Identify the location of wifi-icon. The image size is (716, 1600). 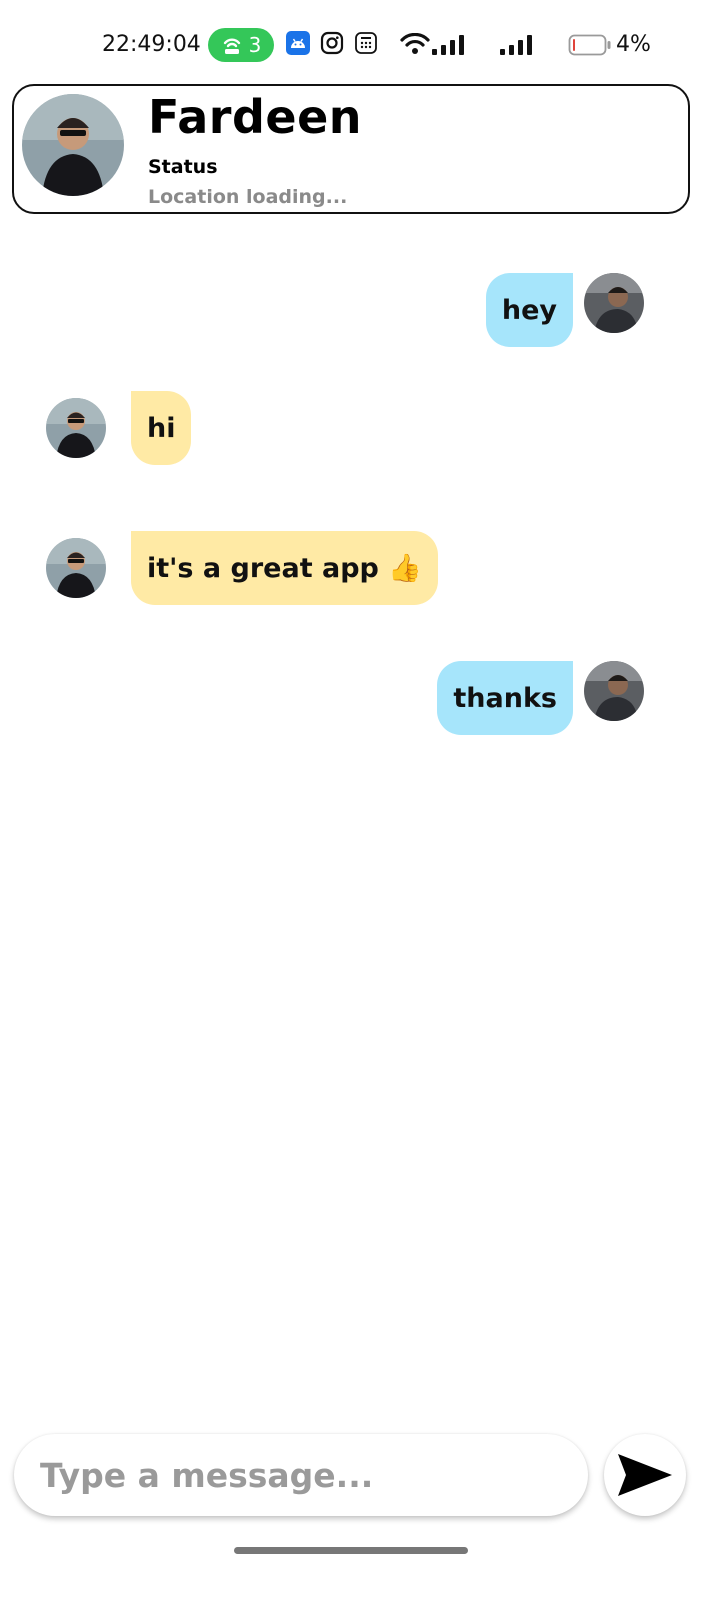
(415, 43).